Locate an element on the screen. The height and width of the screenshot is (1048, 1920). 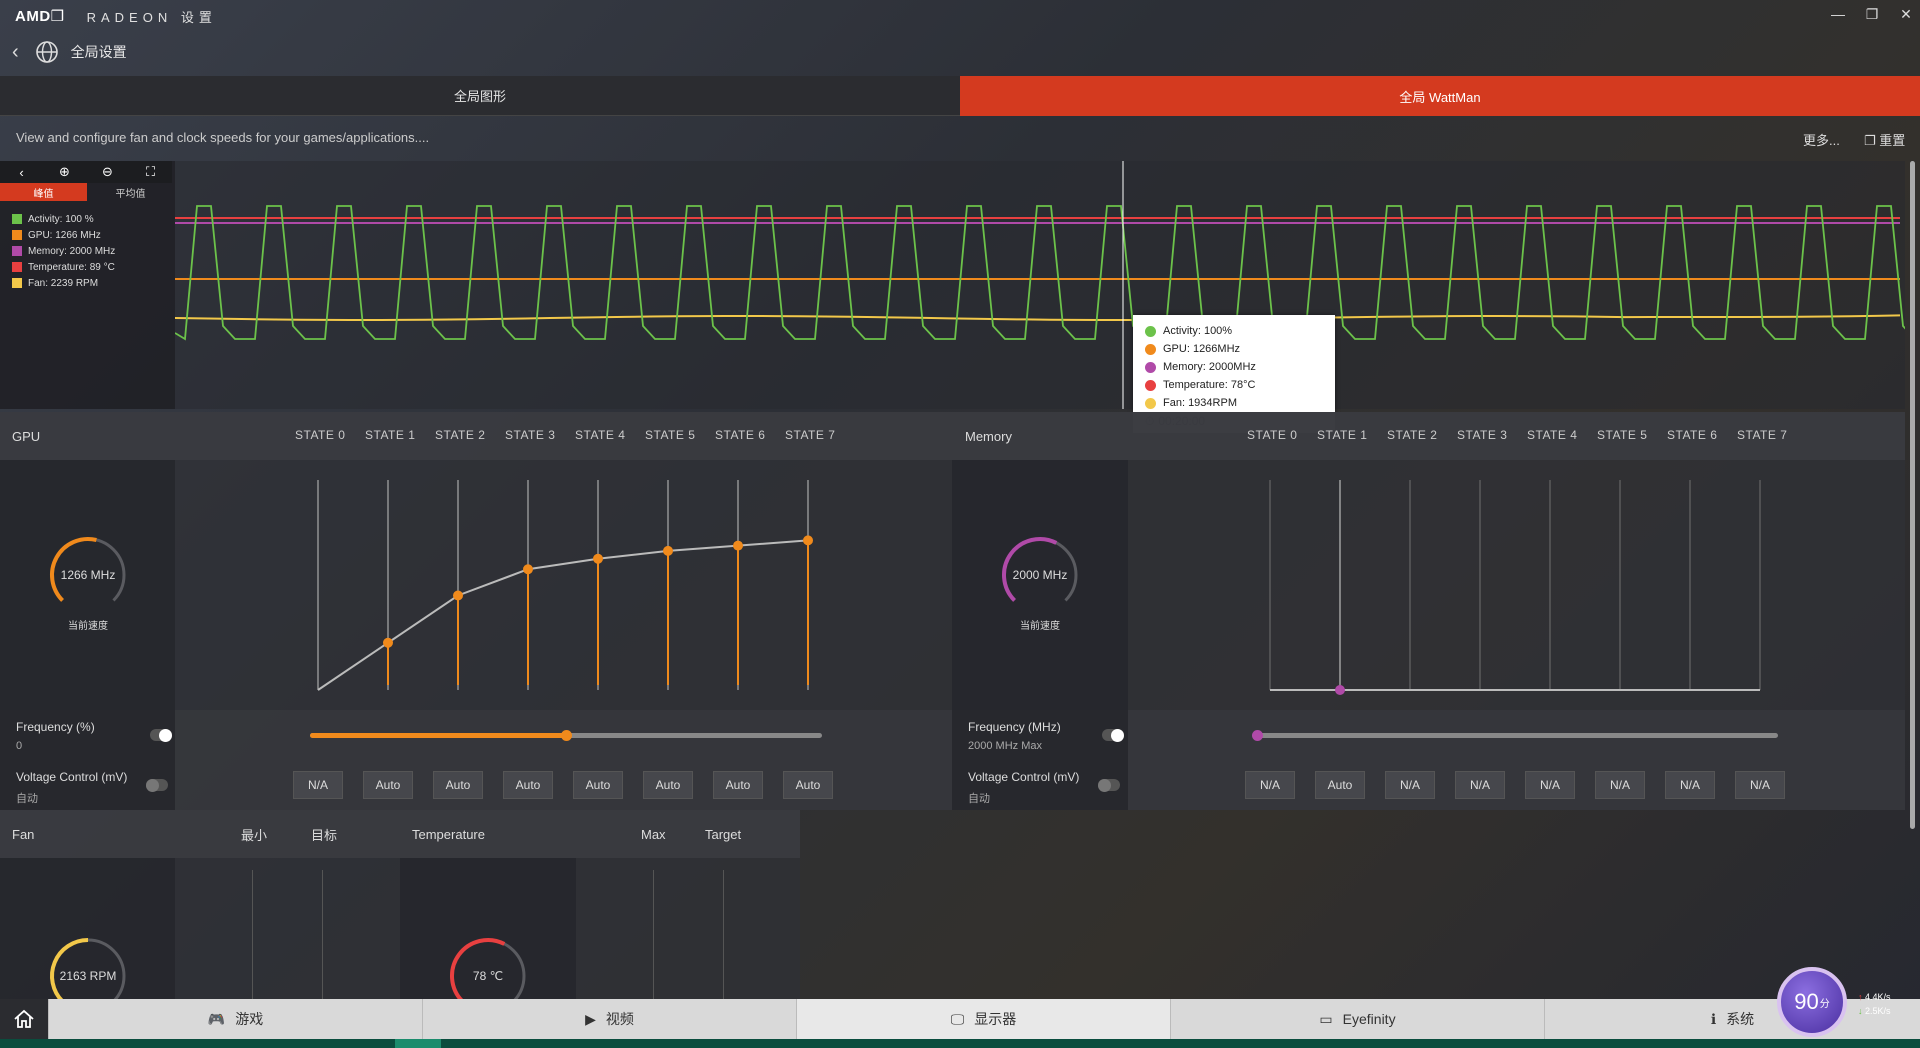
gpu-slider-thumb is located at coordinates (566, 735).